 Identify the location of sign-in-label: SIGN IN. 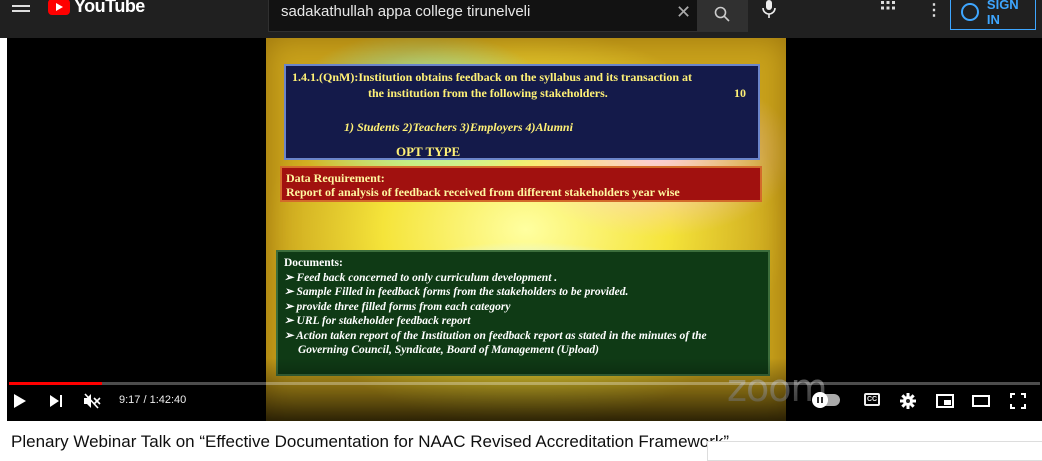
(1002, 13).